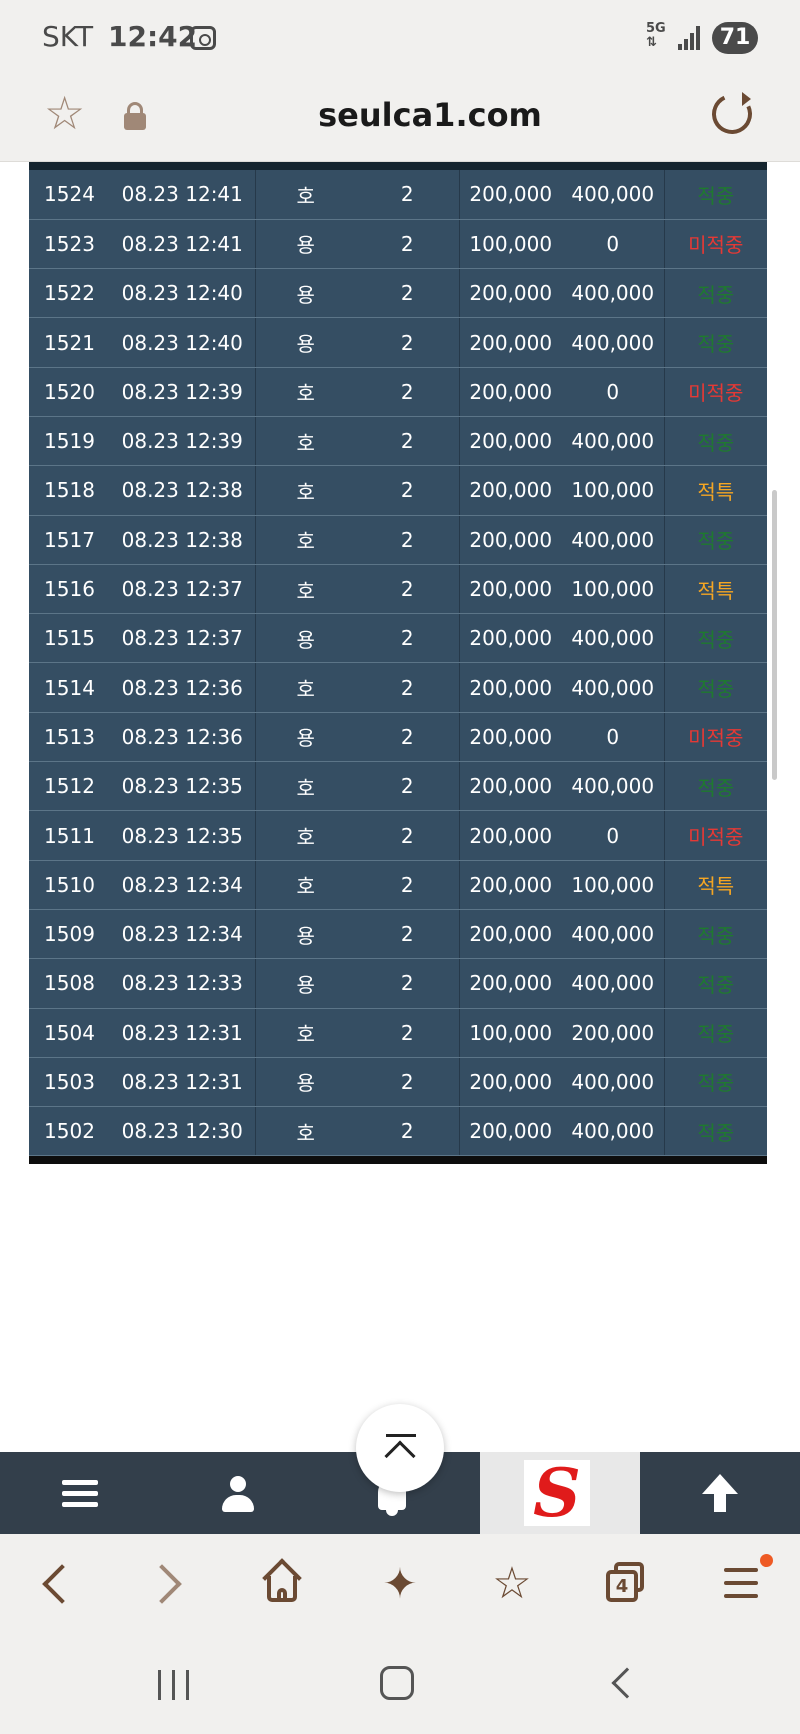 This screenshot has width=800, height=1734. Describe the element at coordinates (626, 1584) in the screenshot. I see `tabs-icon: 4` at that location.